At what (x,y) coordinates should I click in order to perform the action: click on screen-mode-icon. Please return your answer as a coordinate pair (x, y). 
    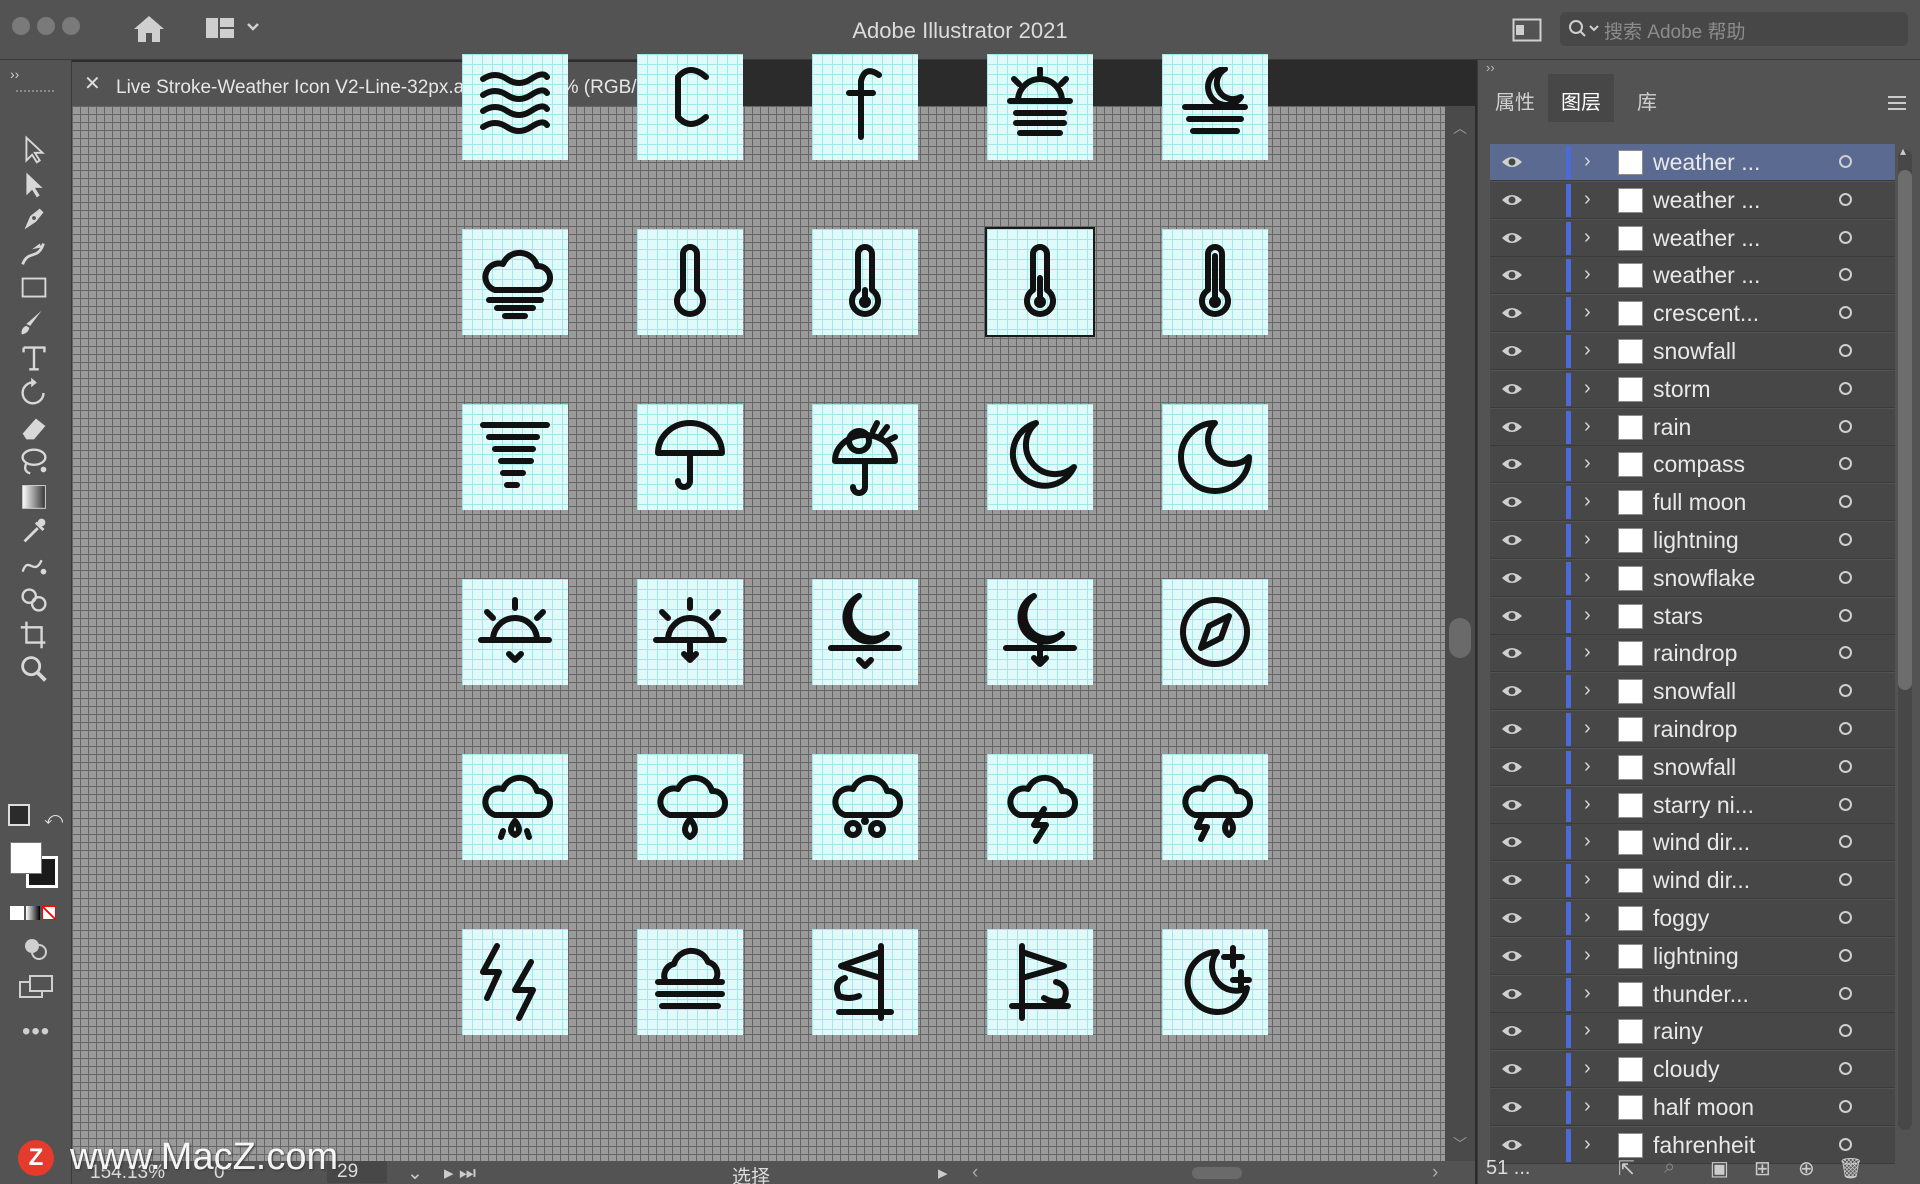
    Looking at the image, I should click on (36, 987).